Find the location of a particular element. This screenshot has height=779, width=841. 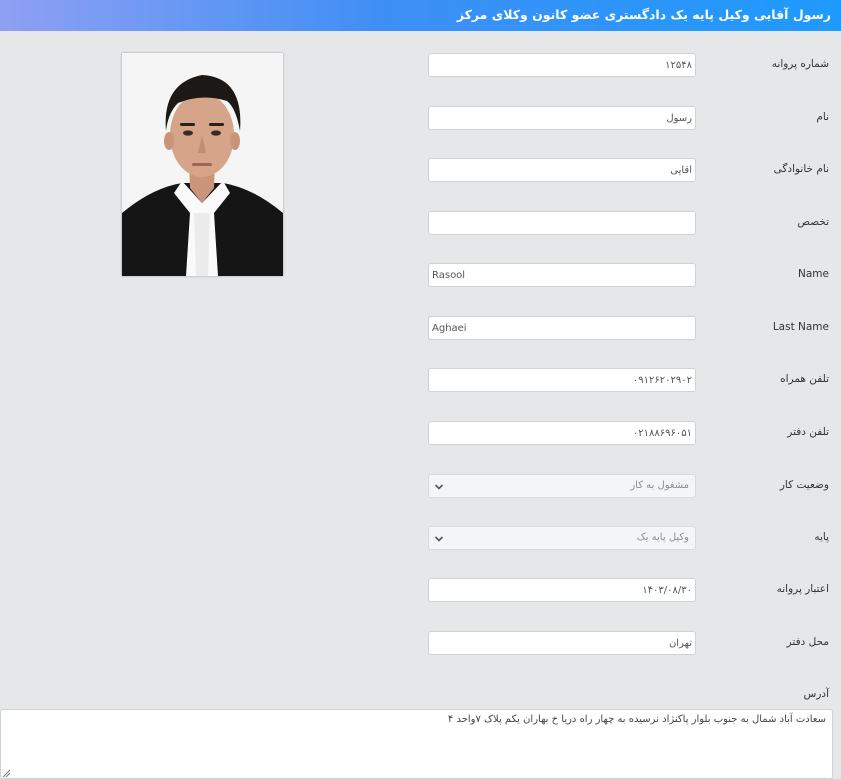

work-status-select: مشغول به کار is located at coordinates (562, 486).